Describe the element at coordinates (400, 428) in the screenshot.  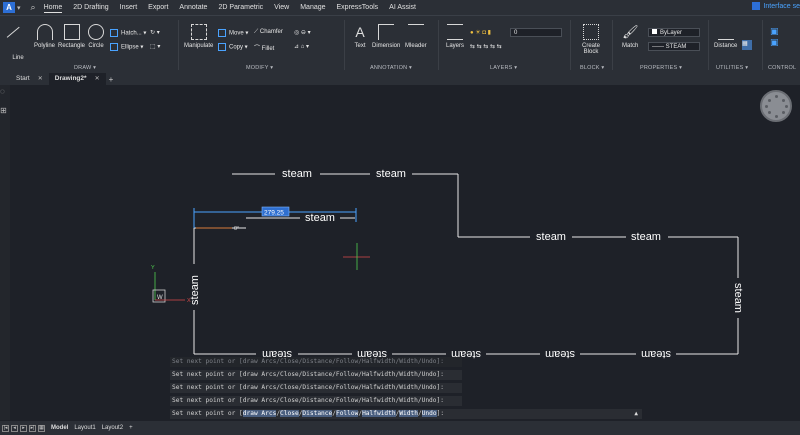
I see `layout-tab-bar: |◂ ◂ ▸ ▸| ▦ Model Layout1 Layout2 +` at that location.